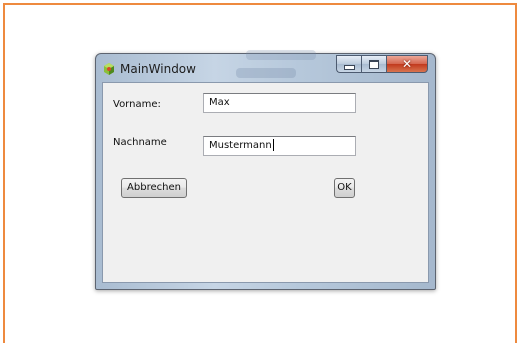 The image size is (522, 343). I want to click on vorname-label: Vorname:, so click(137, 104).